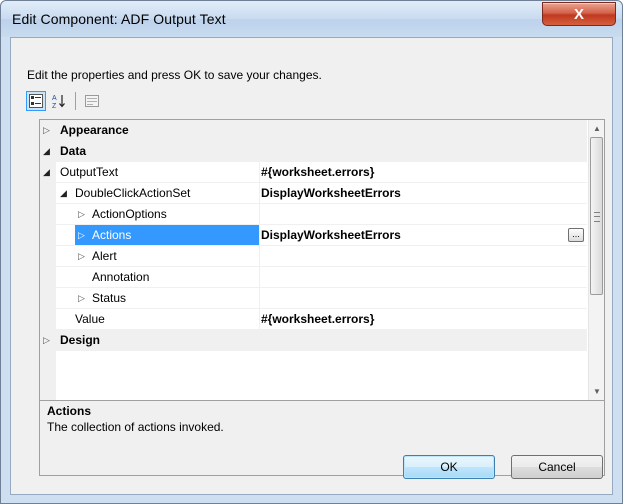  I want to click on property-name: ActionOptions, so click(129, 214).